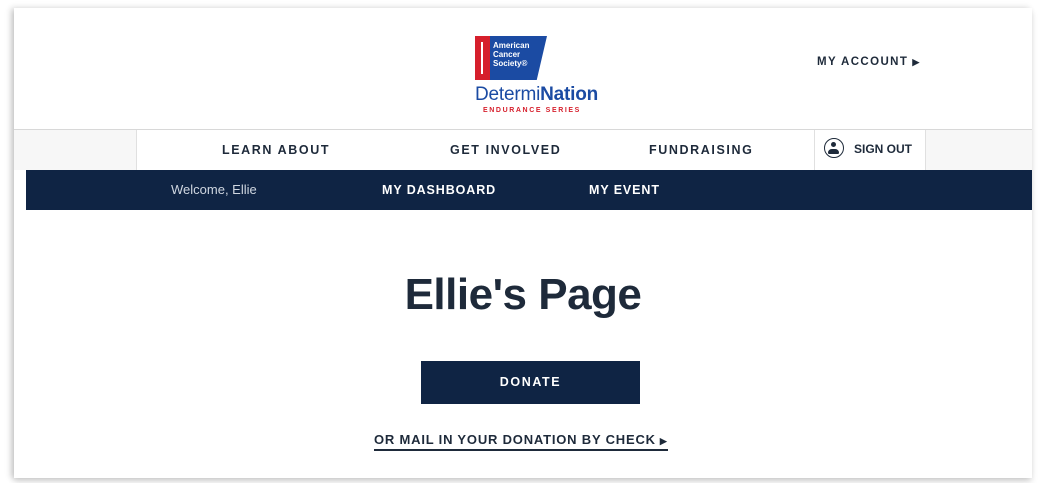  I want to click on nav-my-dashboard: MY DASHBOARD, so click(439, 190).